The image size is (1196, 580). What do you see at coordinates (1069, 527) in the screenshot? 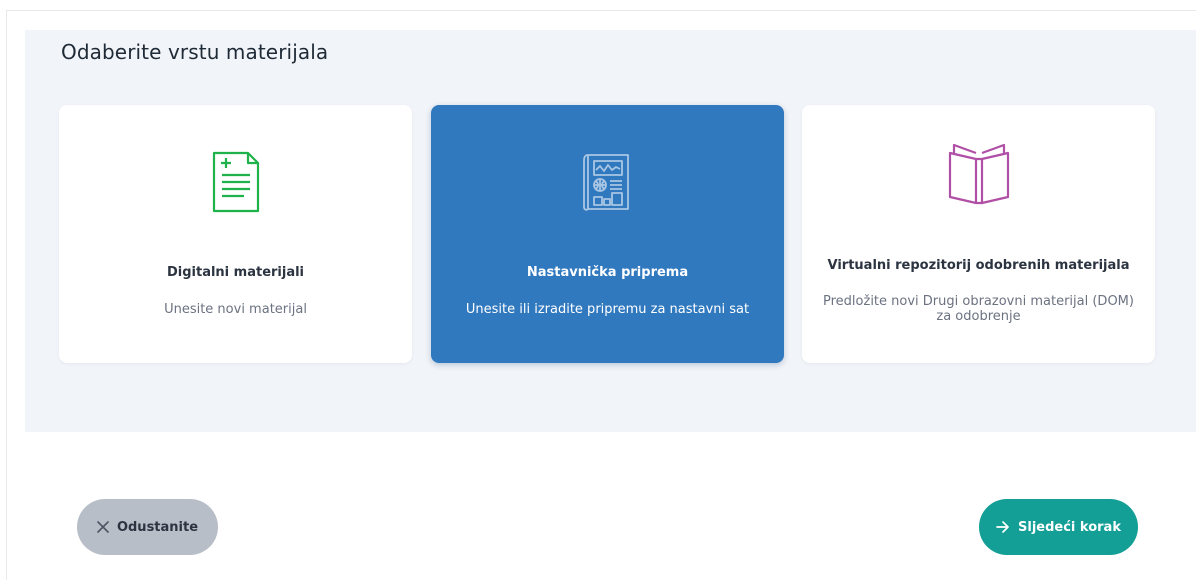
I see `next-step-button-label: Sljedeći korak` at bounding box center [1069, 527].